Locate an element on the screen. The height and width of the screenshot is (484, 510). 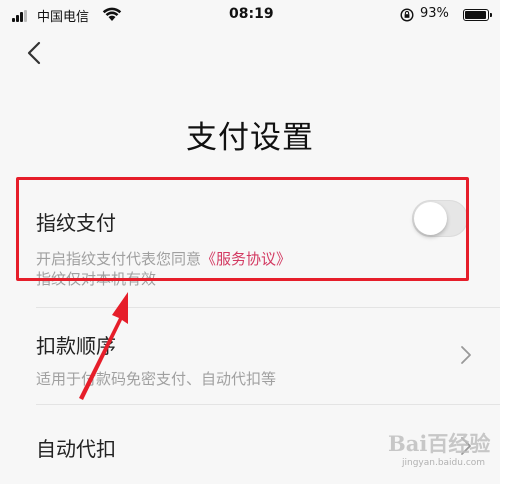
watermark-logo-text: Bai百经验 is located at coordinates (439, 443).